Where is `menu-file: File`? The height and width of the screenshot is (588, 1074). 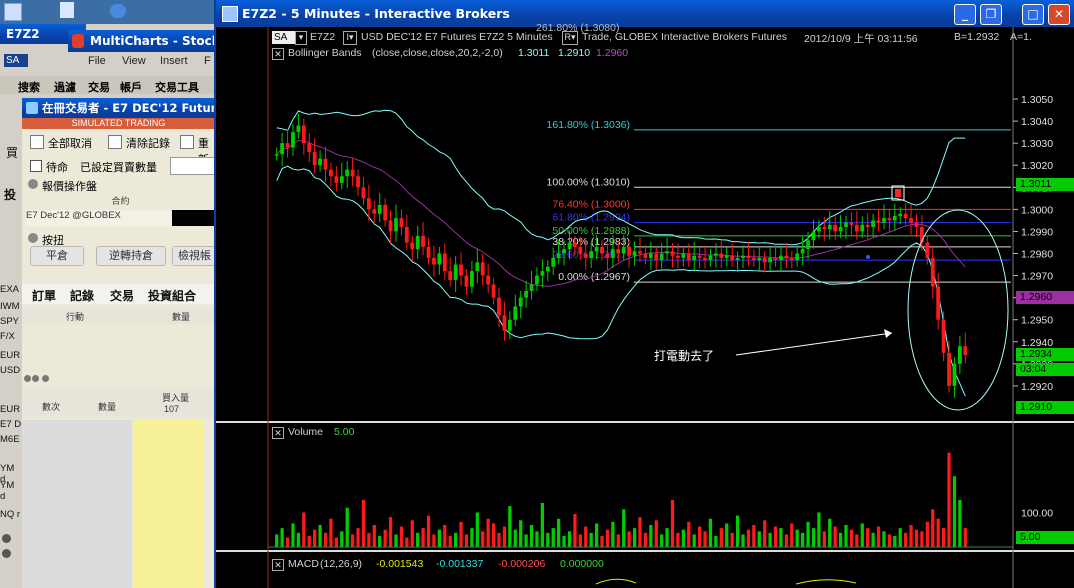
menu-file: File is located at coordinates (97, 61).